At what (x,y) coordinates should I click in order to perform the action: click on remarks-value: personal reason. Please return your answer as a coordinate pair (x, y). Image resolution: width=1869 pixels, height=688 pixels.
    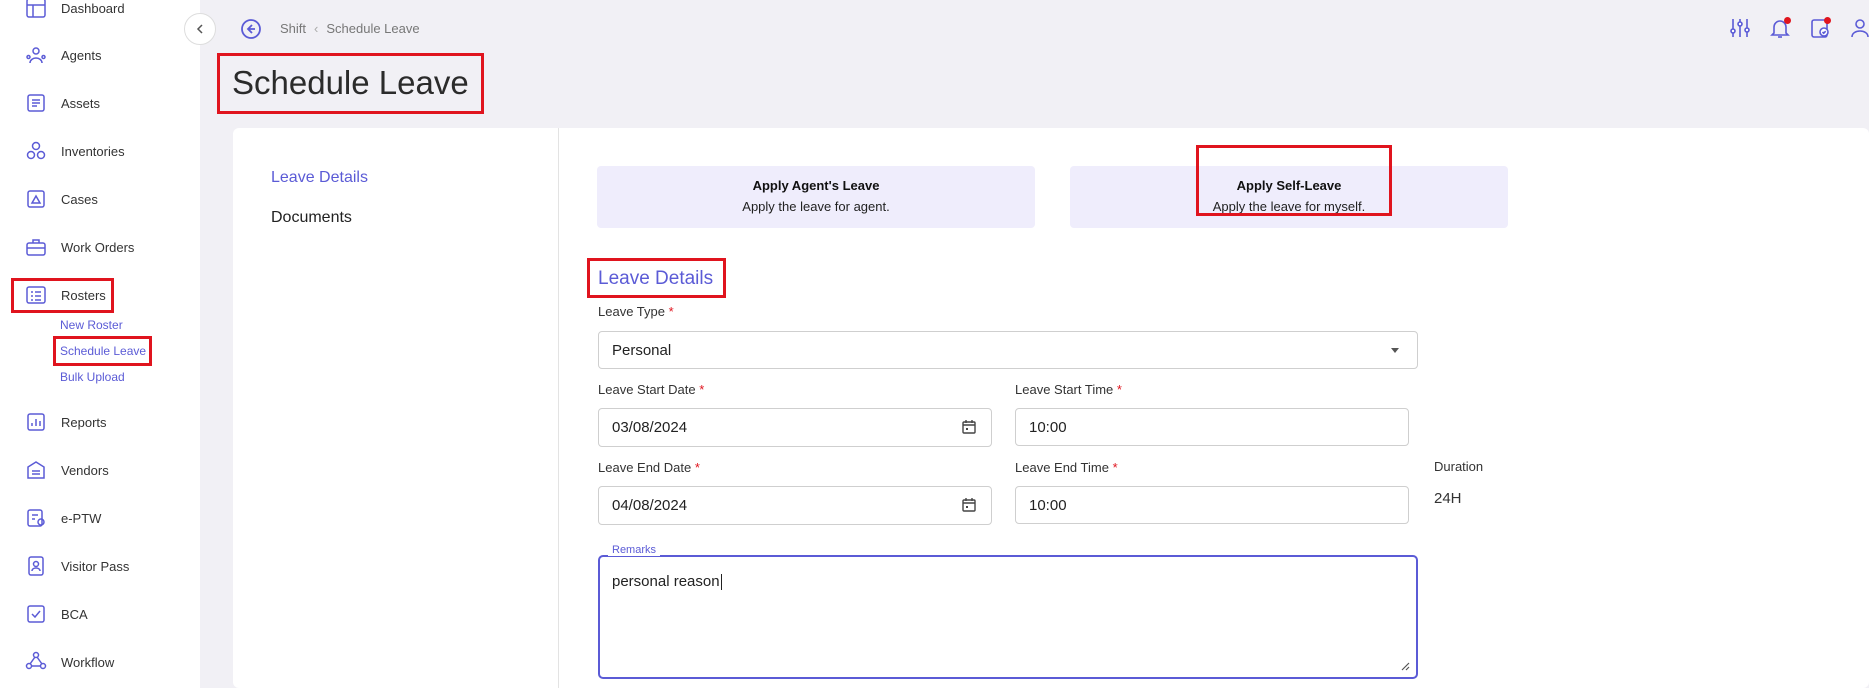
    Looking at the image, I should click on (667, 582).